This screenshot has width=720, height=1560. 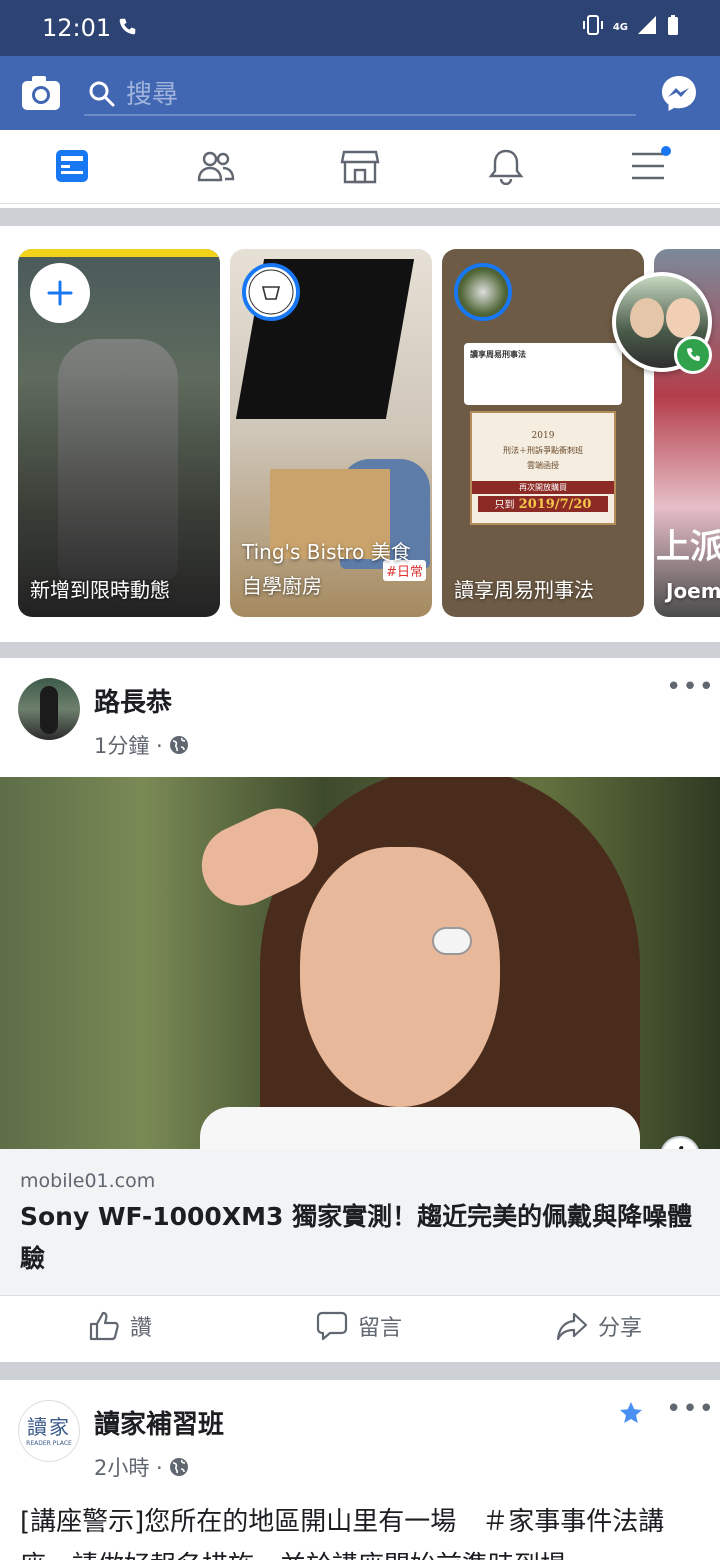 I want to click on tab-news-feed, so click(x=72, y=166).